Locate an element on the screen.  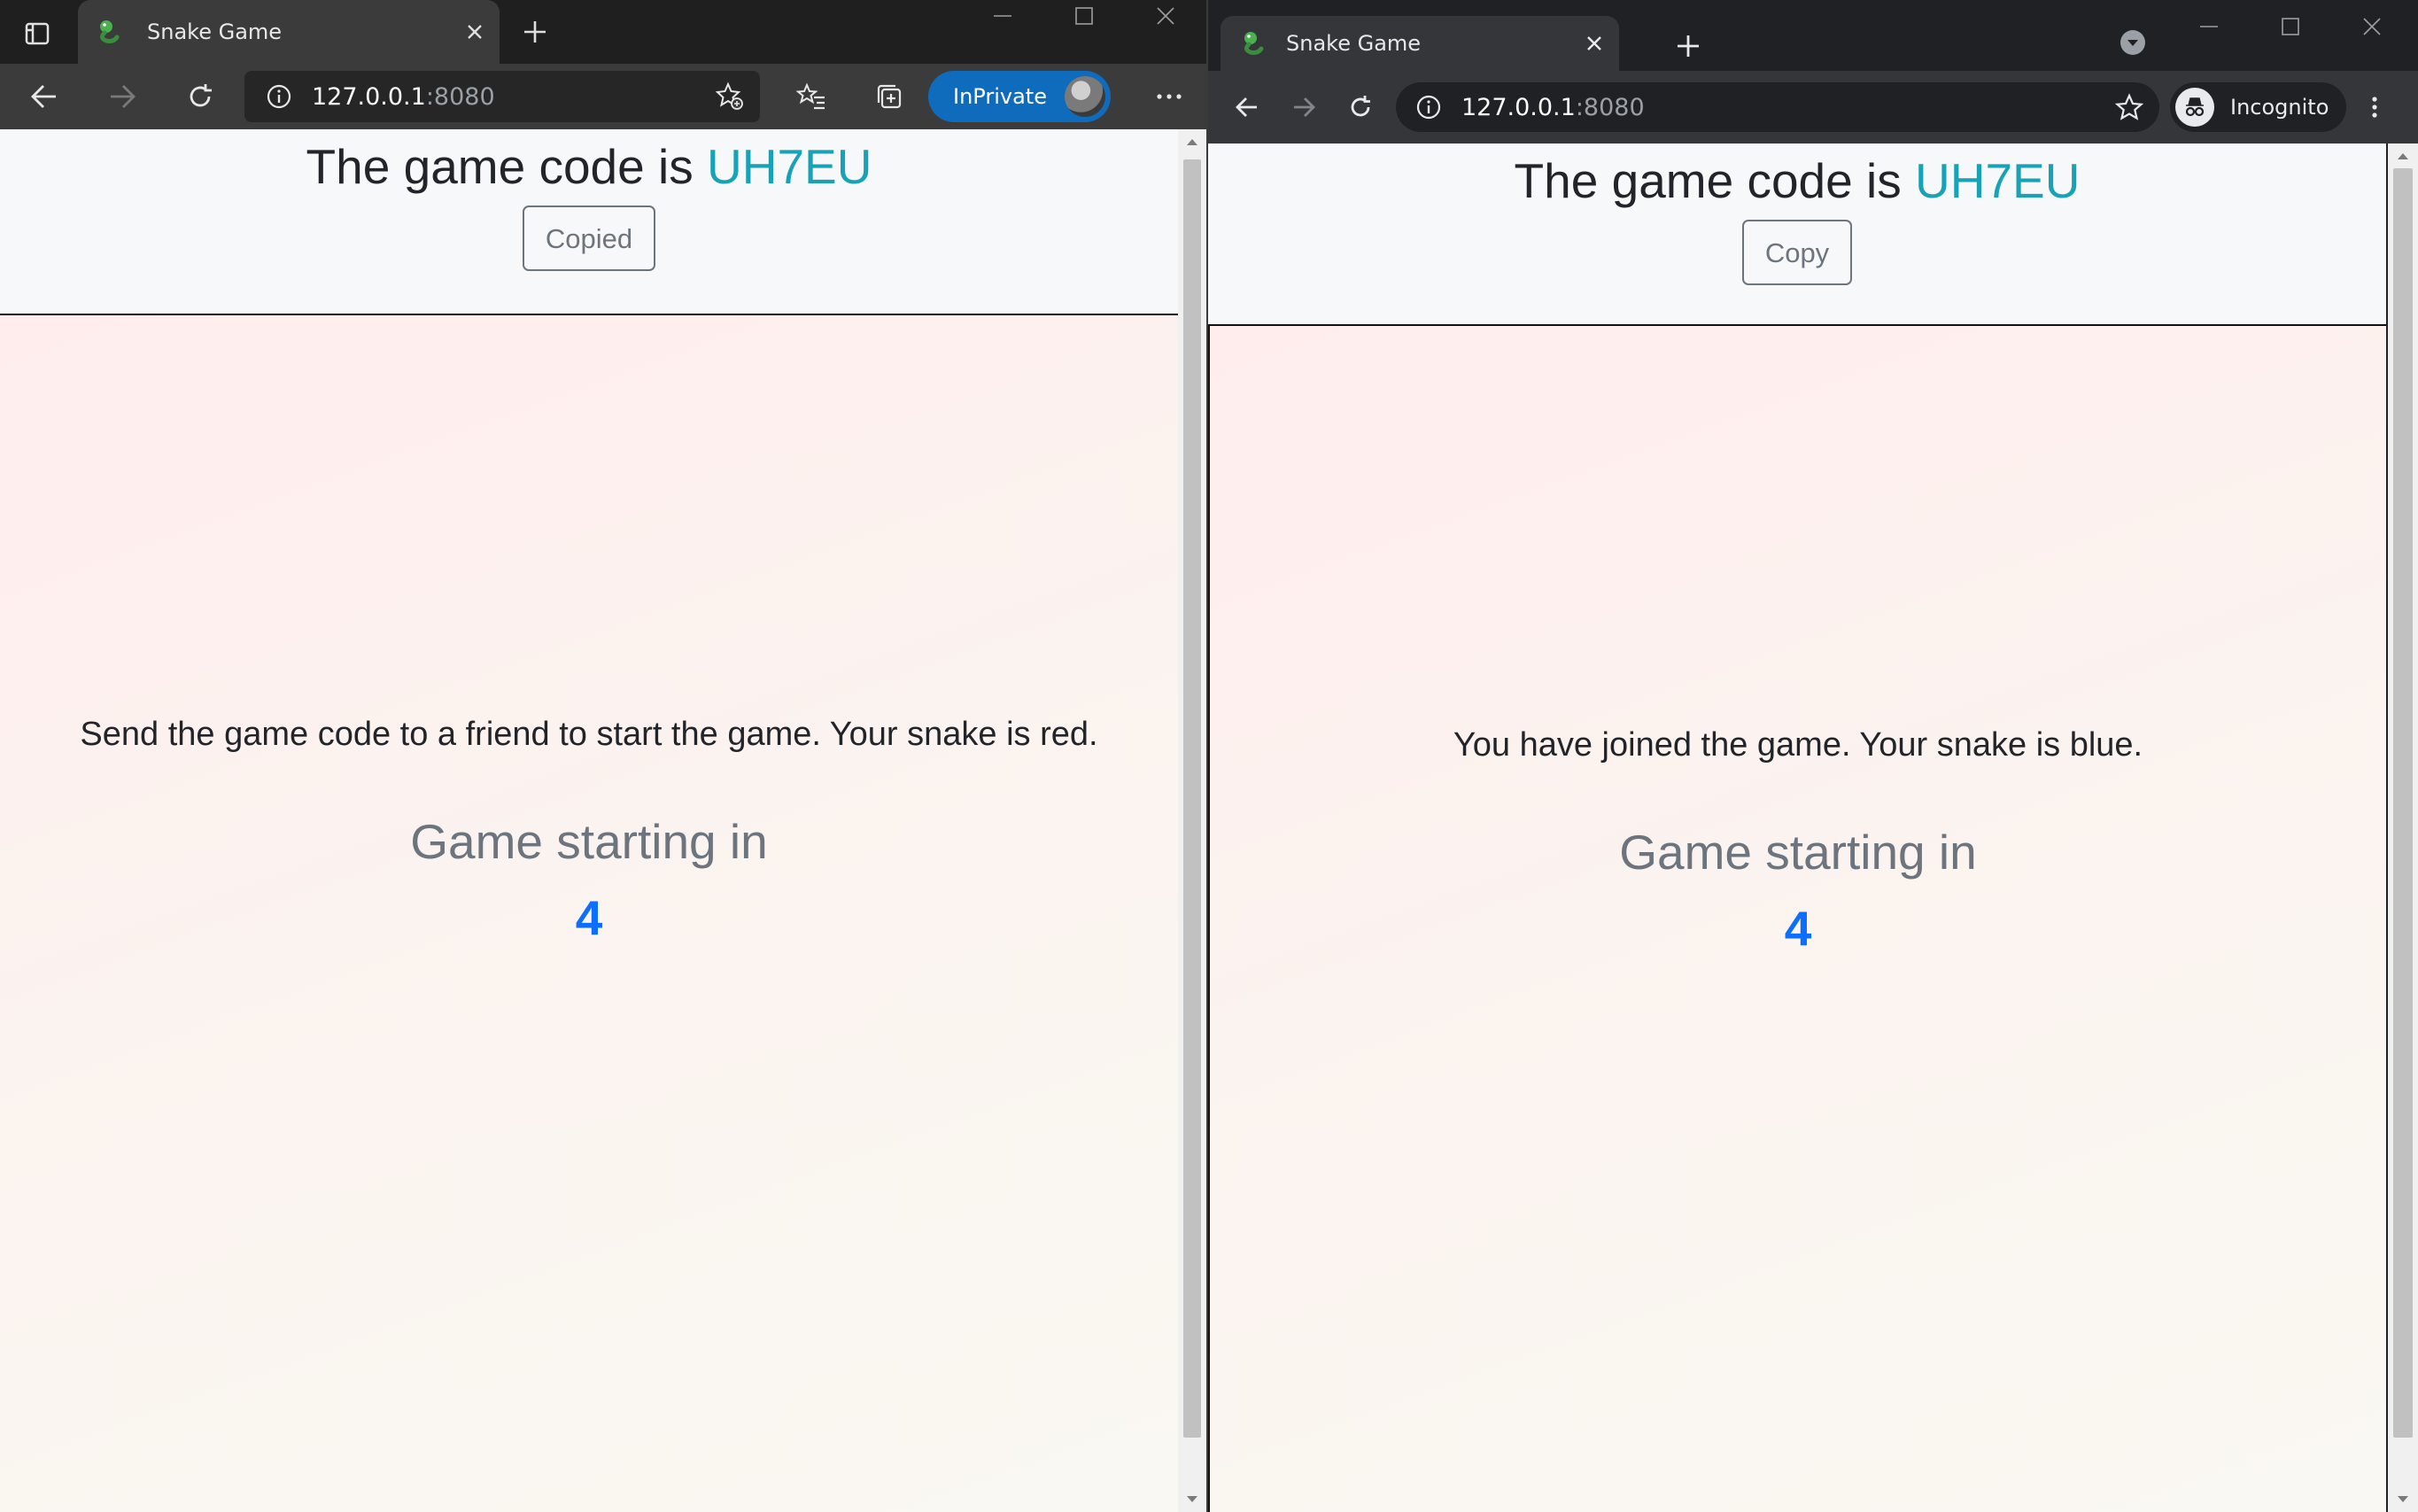
game-code-header: The game code is UH7EU Copy is located at coordinates (1797, 234).